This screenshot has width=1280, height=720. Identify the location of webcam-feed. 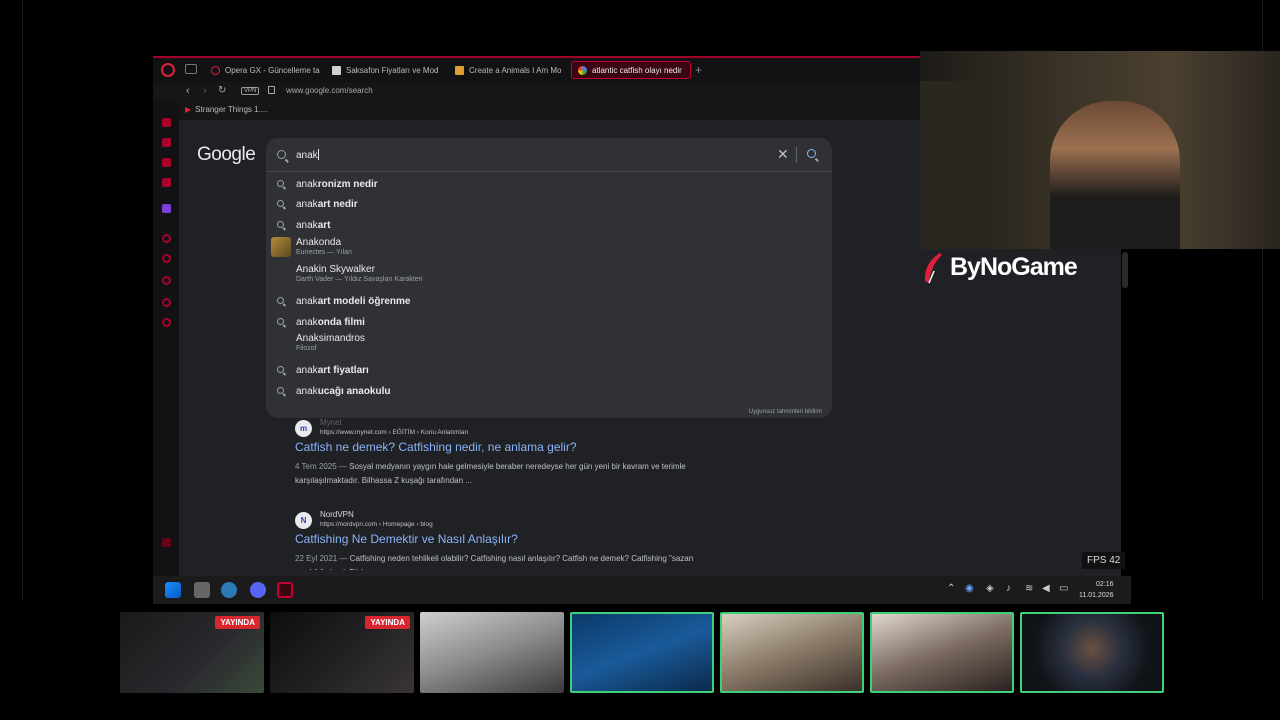
(1100, 150).